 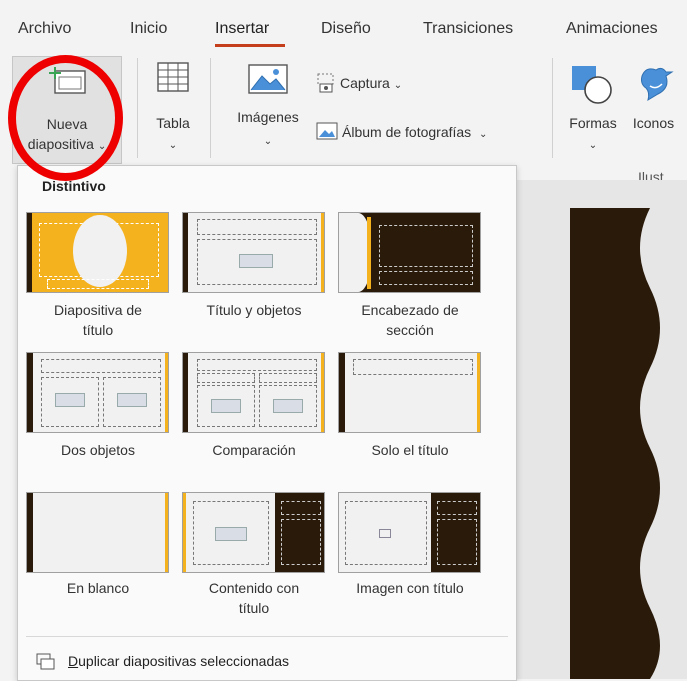 What do you see at coordinates (254, 598) in the screenshot?
I see `layout-label-content-caption: Contenido con título` at bounding box center [254, 598].